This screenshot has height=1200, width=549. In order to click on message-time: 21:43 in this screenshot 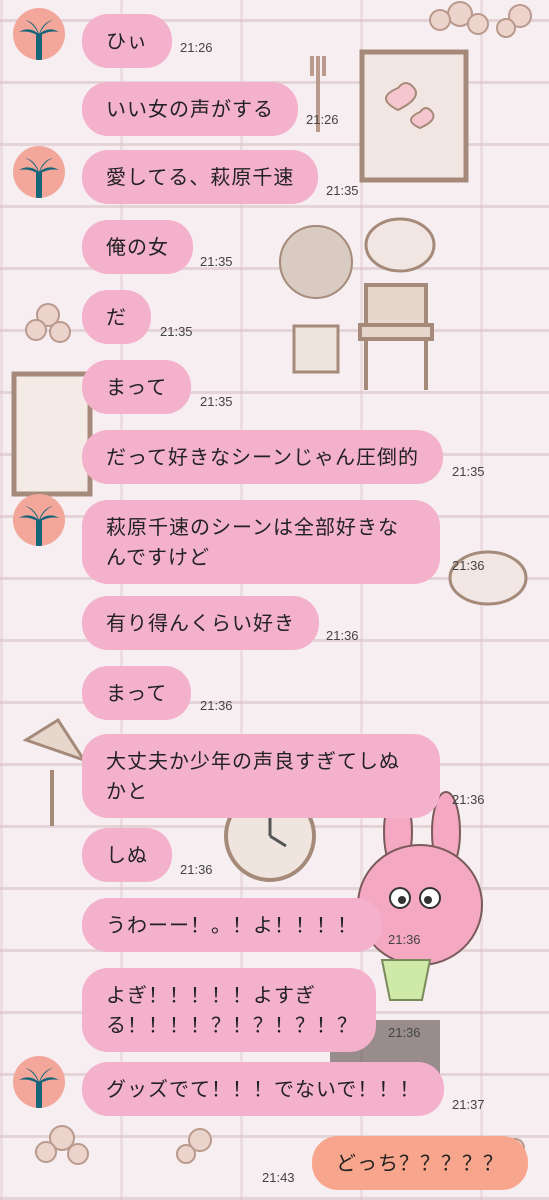, I will do `click(278, 1177)`.